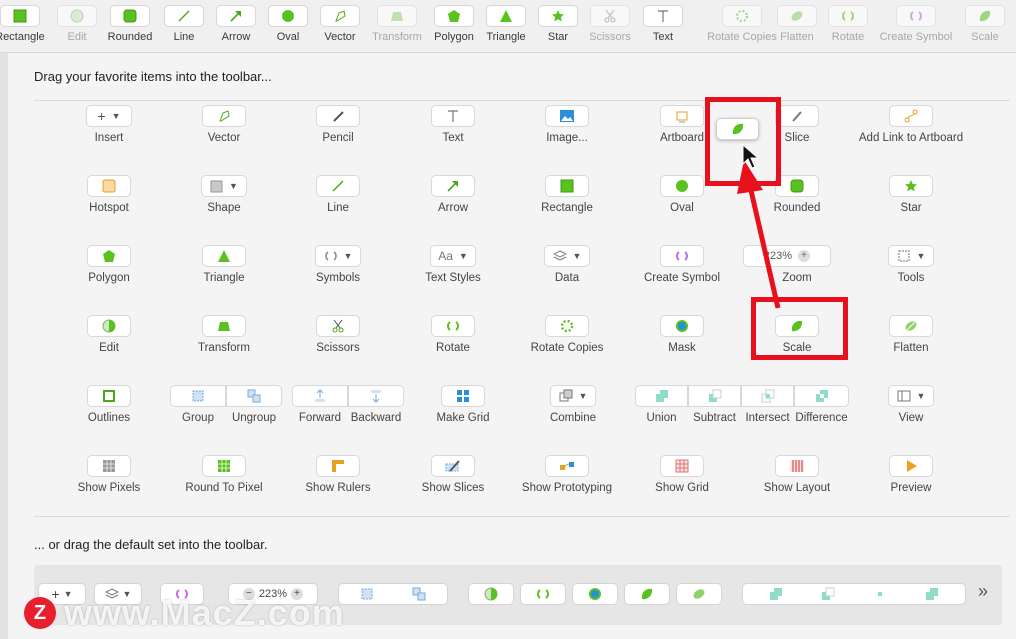 This screenshot has height=639, width=1016. What do you see at coordinates (397, 24) in the screenshot?
I see `toolbar-item-transform: Transform` at bounding box center [397, 24].